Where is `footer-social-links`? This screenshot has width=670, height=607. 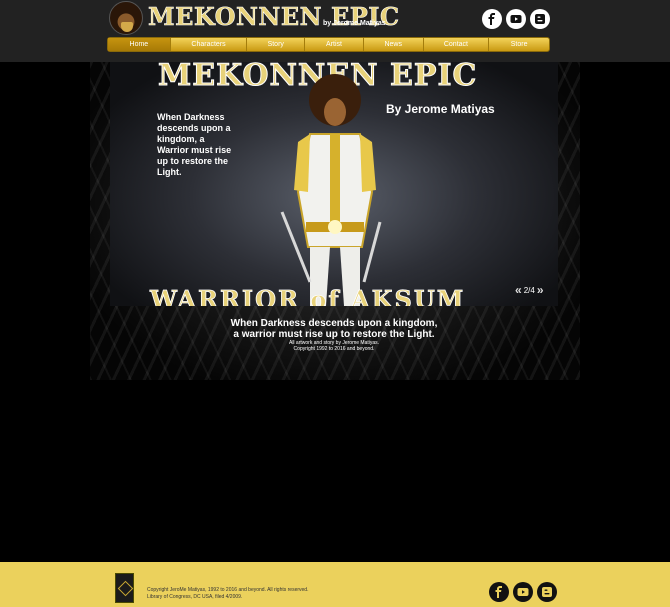 footer-social-links is located at coordinates (523, 592).